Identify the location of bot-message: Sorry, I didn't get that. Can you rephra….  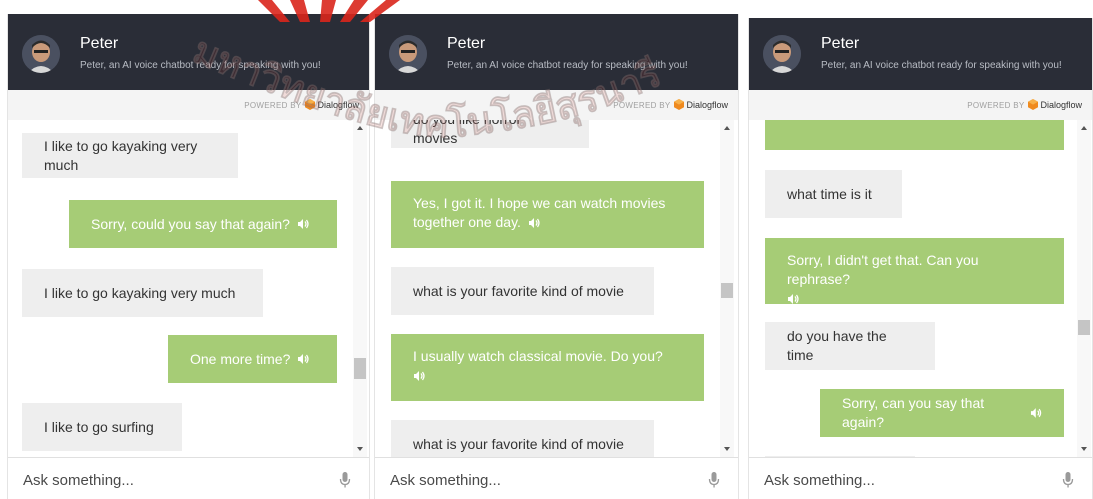
(914, 271).